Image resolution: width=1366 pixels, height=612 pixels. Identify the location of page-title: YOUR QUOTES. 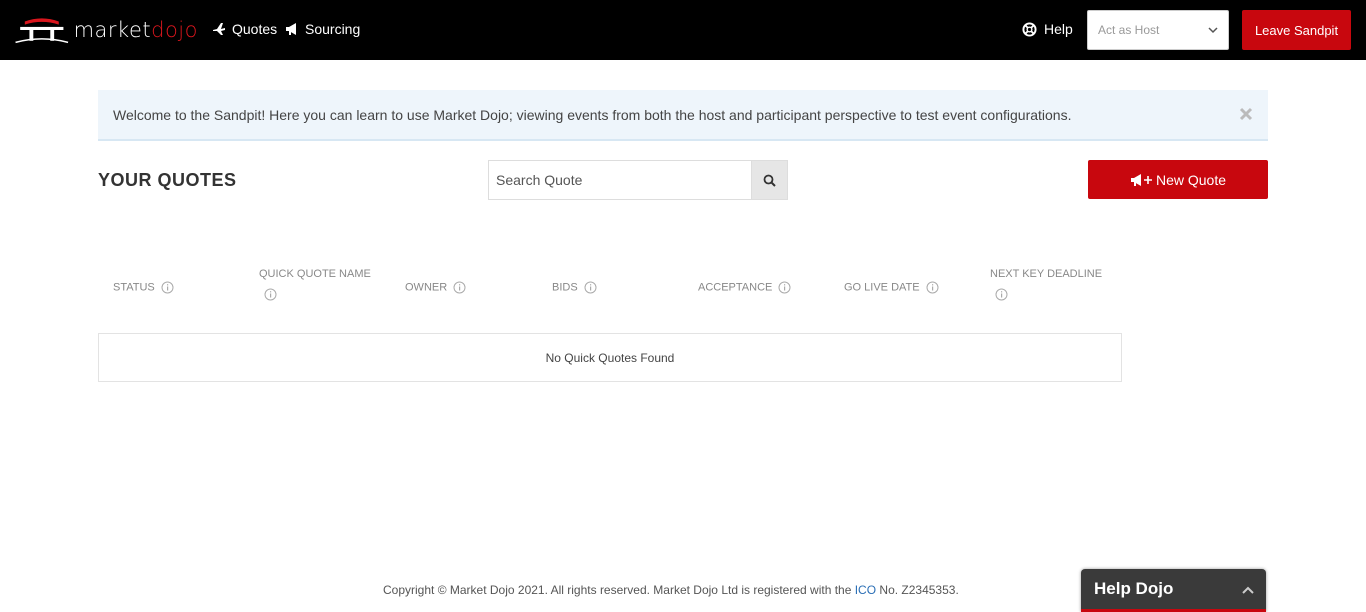
(167, 180).